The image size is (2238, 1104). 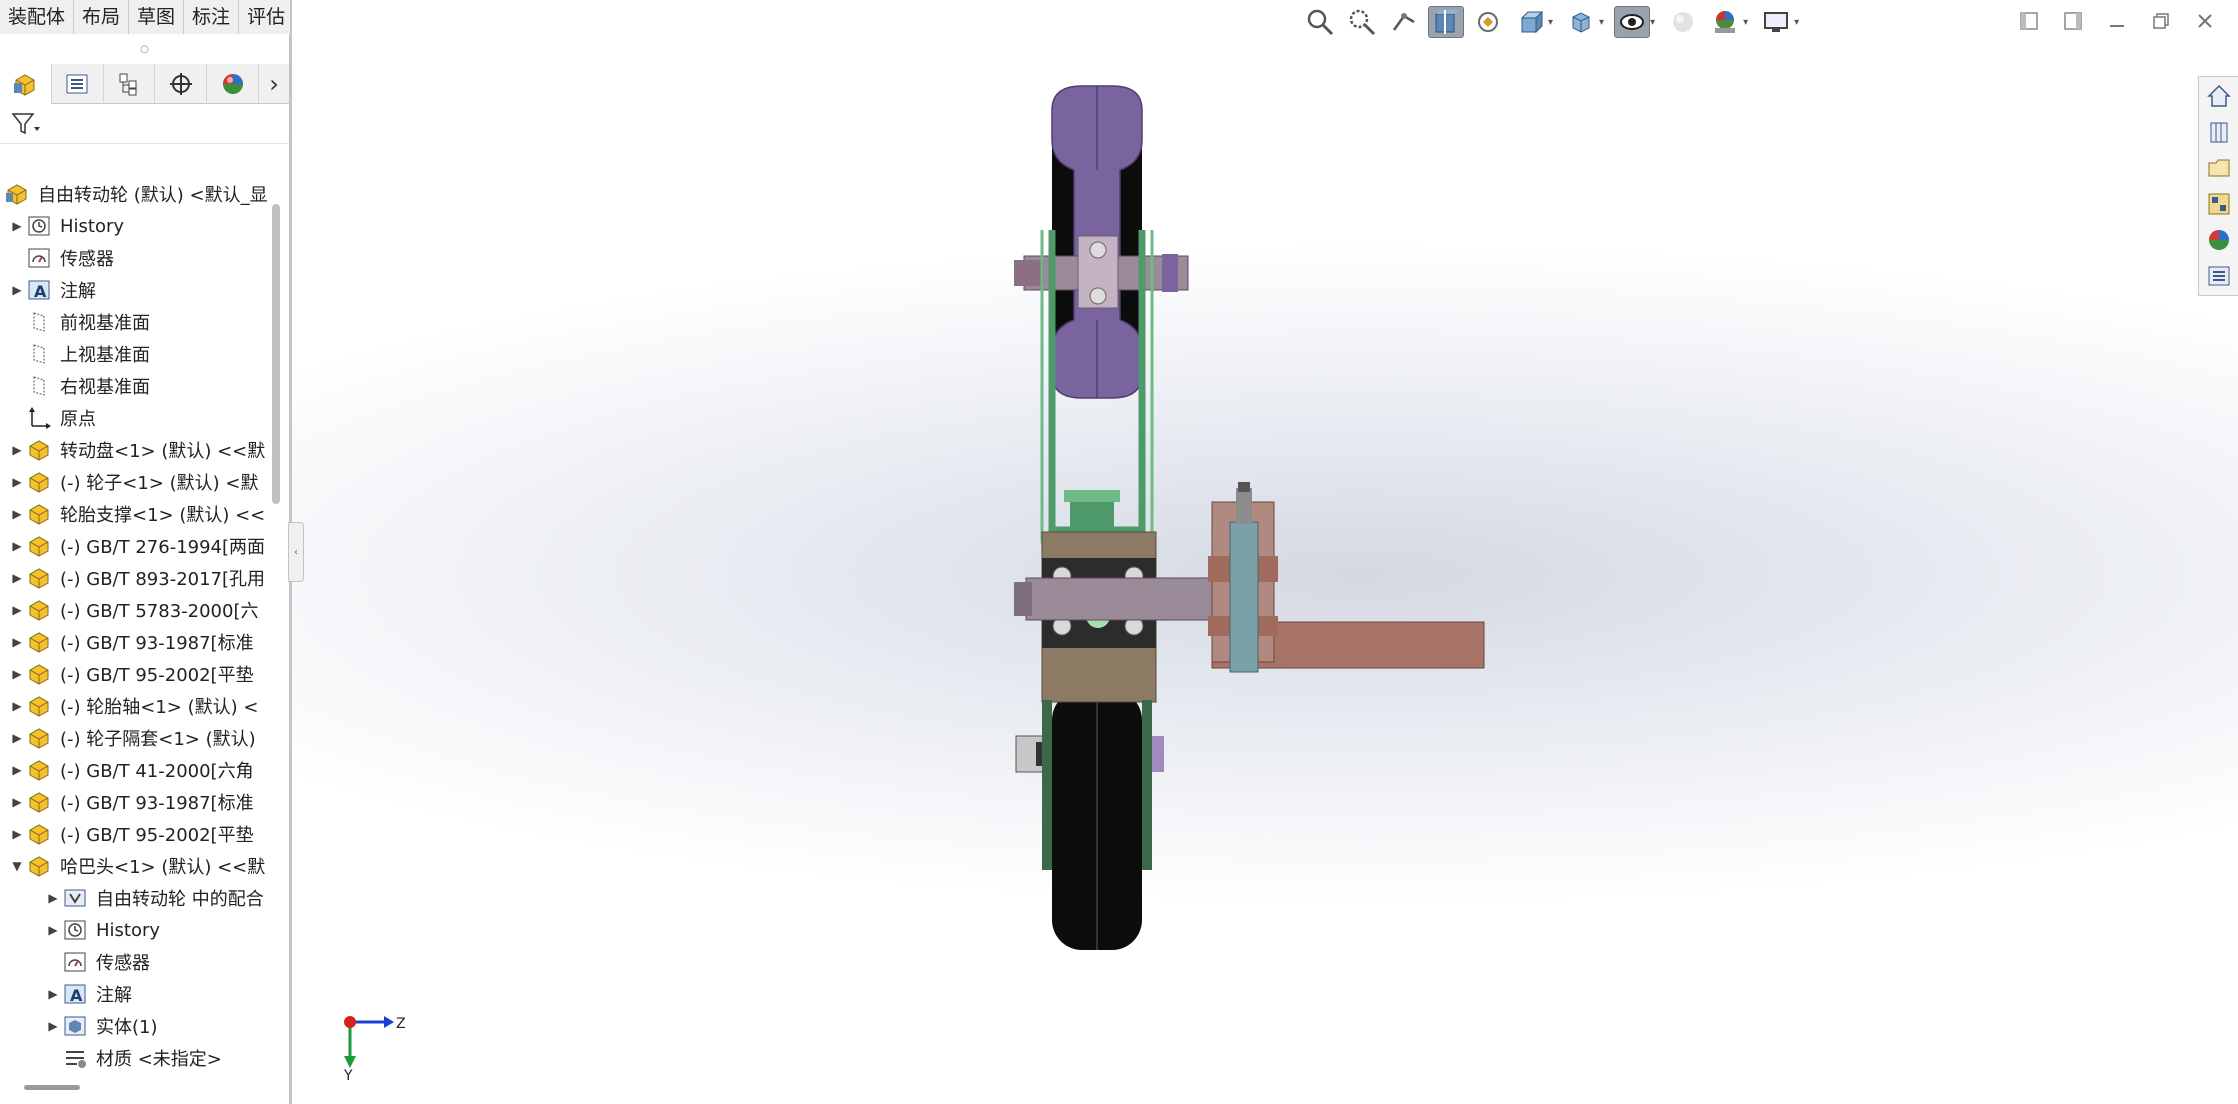 What do you see at coordinates (1652, 22) in the screenshot?
I see `hide-show-dropdown-icon: ▾` at bounding box center [1652, 22].